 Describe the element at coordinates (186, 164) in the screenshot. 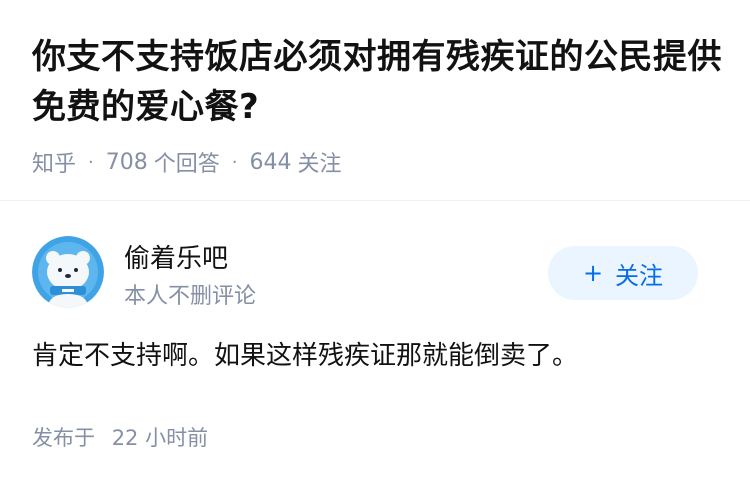

I see `answers-label: 个回答` at that location.